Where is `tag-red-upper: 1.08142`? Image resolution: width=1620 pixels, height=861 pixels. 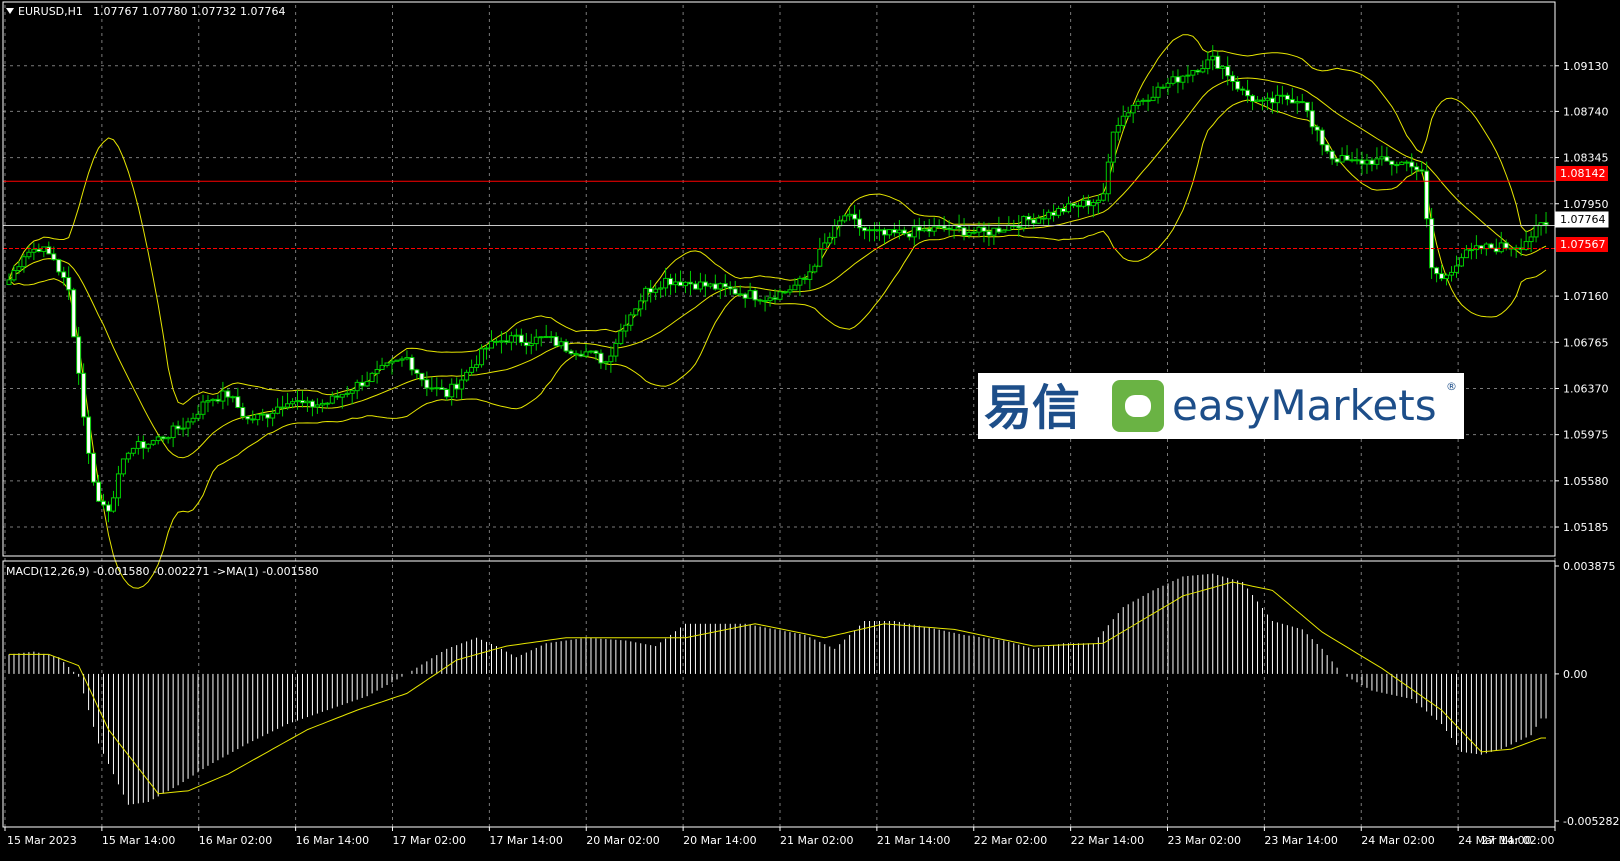
tag-red-upper: 1.08142 is located at coordinates (1582, 173).